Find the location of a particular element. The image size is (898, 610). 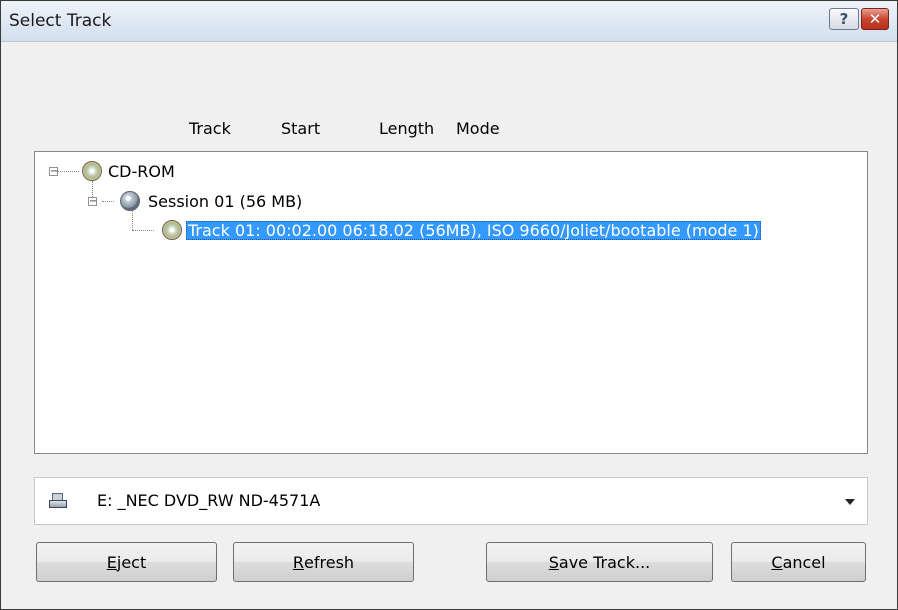

eject-label: ject is located at coordinates (131, 562).